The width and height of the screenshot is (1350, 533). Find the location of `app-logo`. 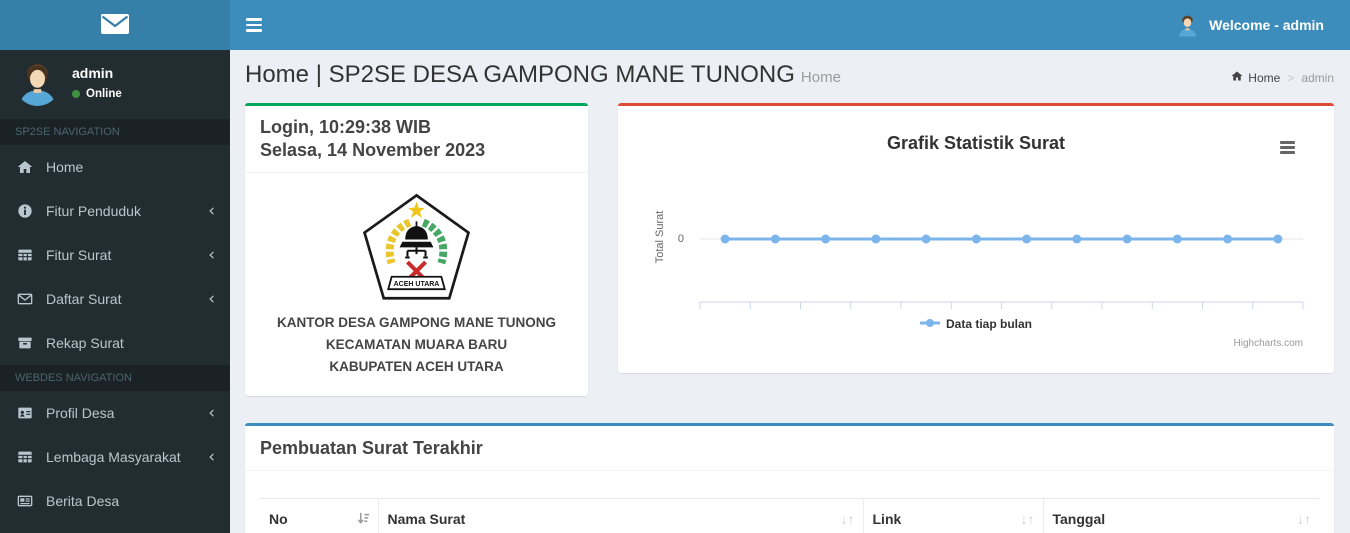

app-logo is located at coordinates (115, 25).